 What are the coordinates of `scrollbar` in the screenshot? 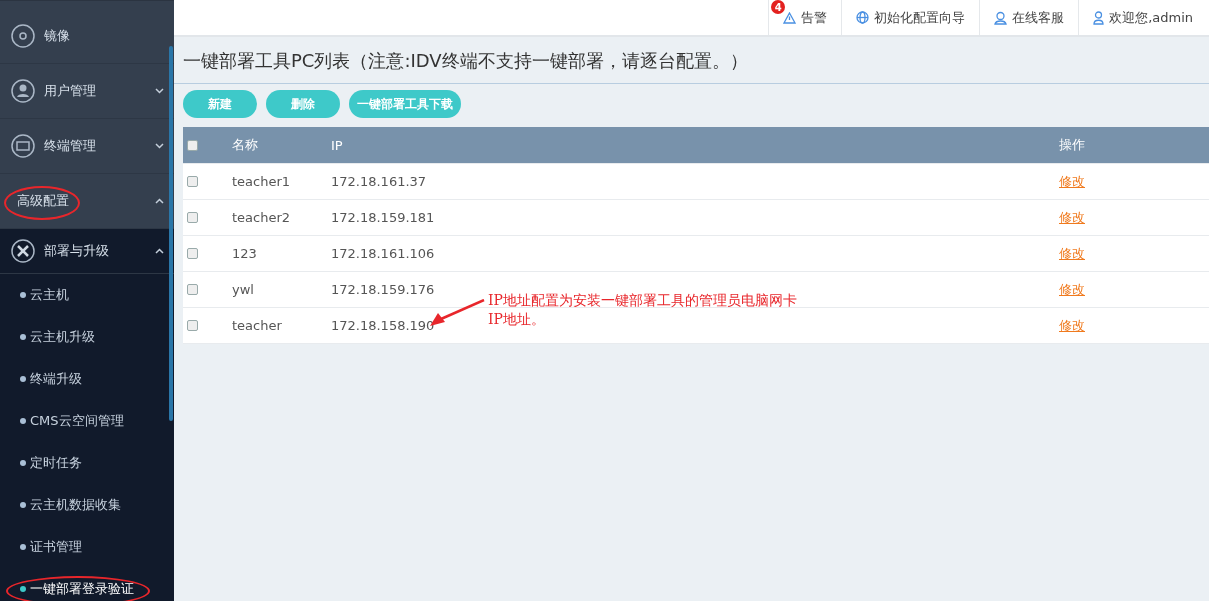 It's located at (171, 233).